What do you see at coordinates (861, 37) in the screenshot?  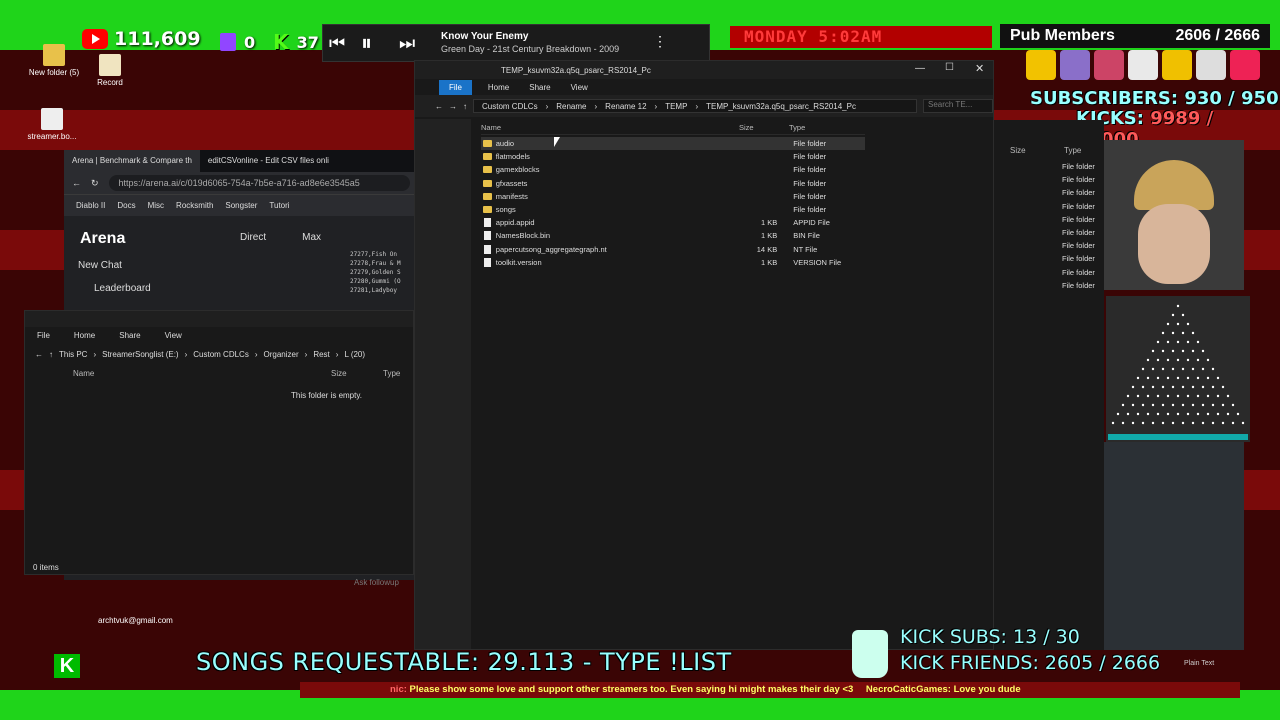 I see `clock: MONDAY 5:02AM` at bounding box center [861, 37].